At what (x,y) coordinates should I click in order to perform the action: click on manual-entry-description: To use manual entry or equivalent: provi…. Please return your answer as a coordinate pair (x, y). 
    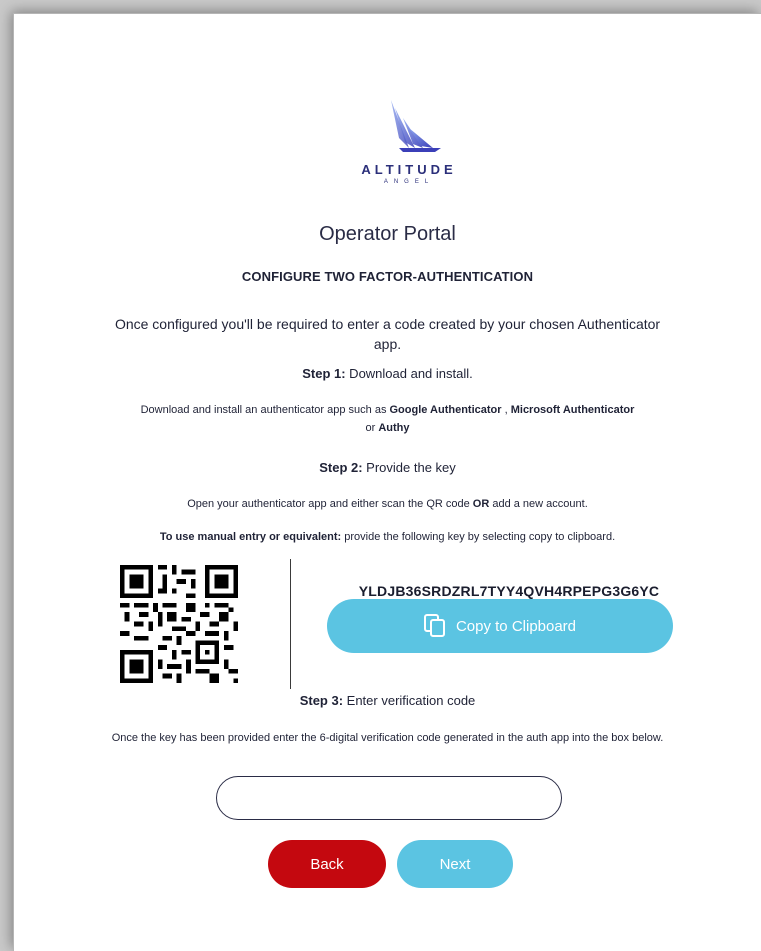
    Looking at the image, I should click on (387, 537).